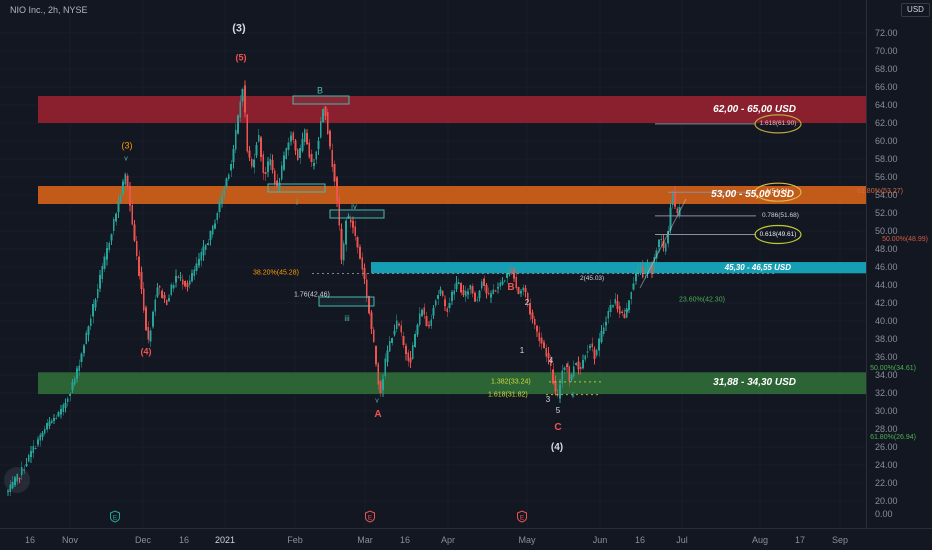  I want to click on time-tick: 2021, so click(225, 540).